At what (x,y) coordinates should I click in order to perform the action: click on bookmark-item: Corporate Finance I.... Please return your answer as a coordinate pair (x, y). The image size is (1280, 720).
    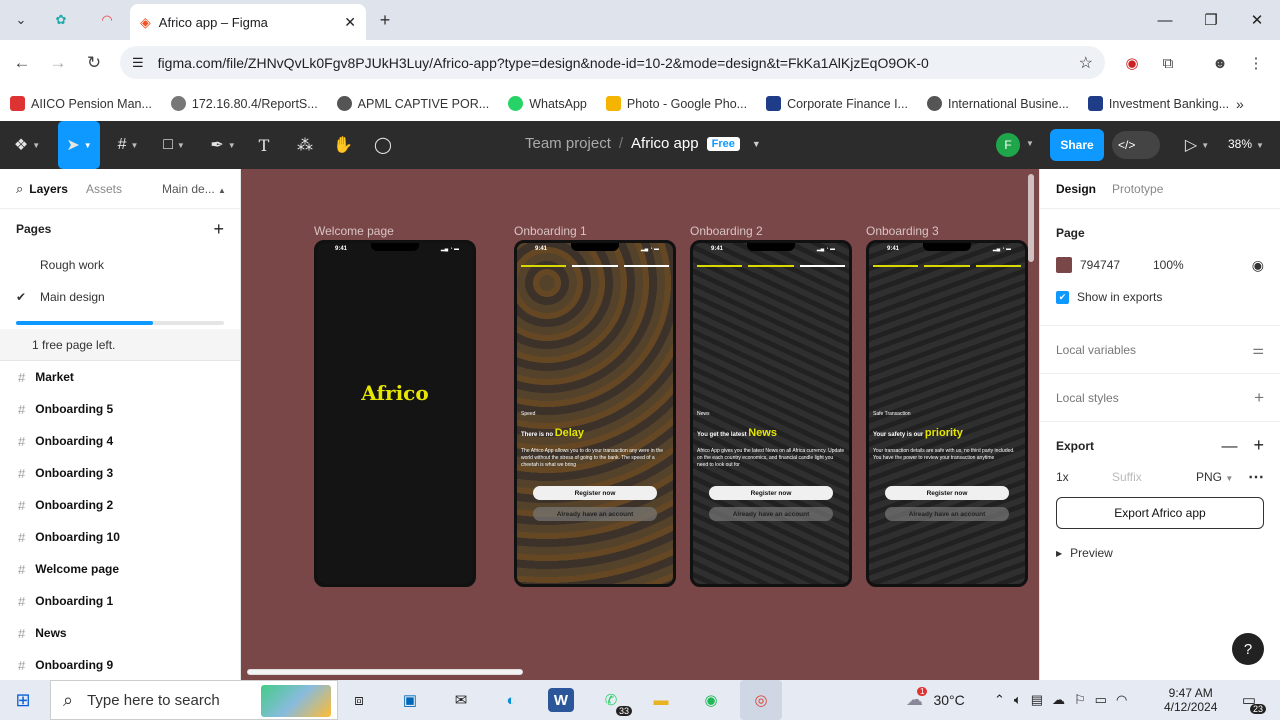
    Looking at the image, I should click on (837, 103).